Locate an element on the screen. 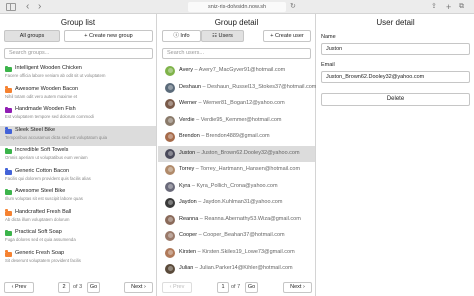  create-group-button: + Create new group is located at coordinates (108, 36).